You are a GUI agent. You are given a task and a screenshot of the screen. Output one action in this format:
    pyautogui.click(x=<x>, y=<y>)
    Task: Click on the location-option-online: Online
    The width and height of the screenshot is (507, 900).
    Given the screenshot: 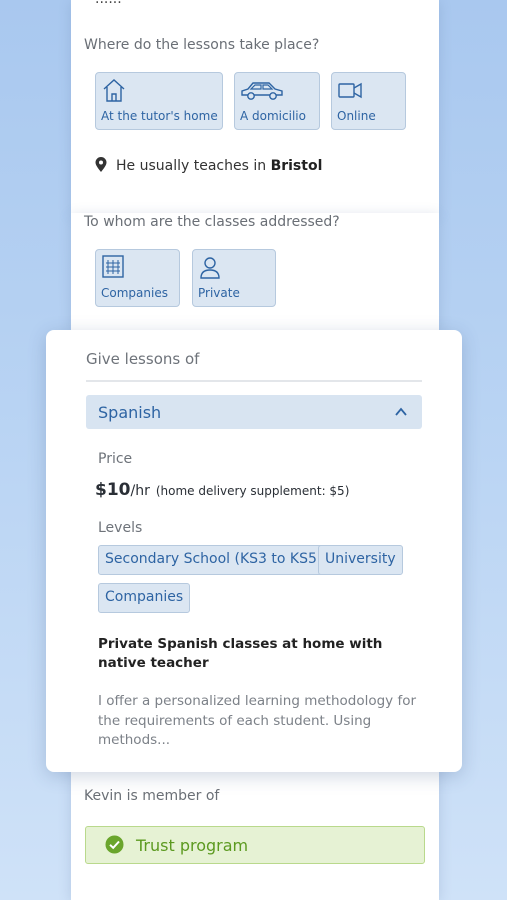 What is the action you would take?
    pyautogui.click(x=368, y=101)
    